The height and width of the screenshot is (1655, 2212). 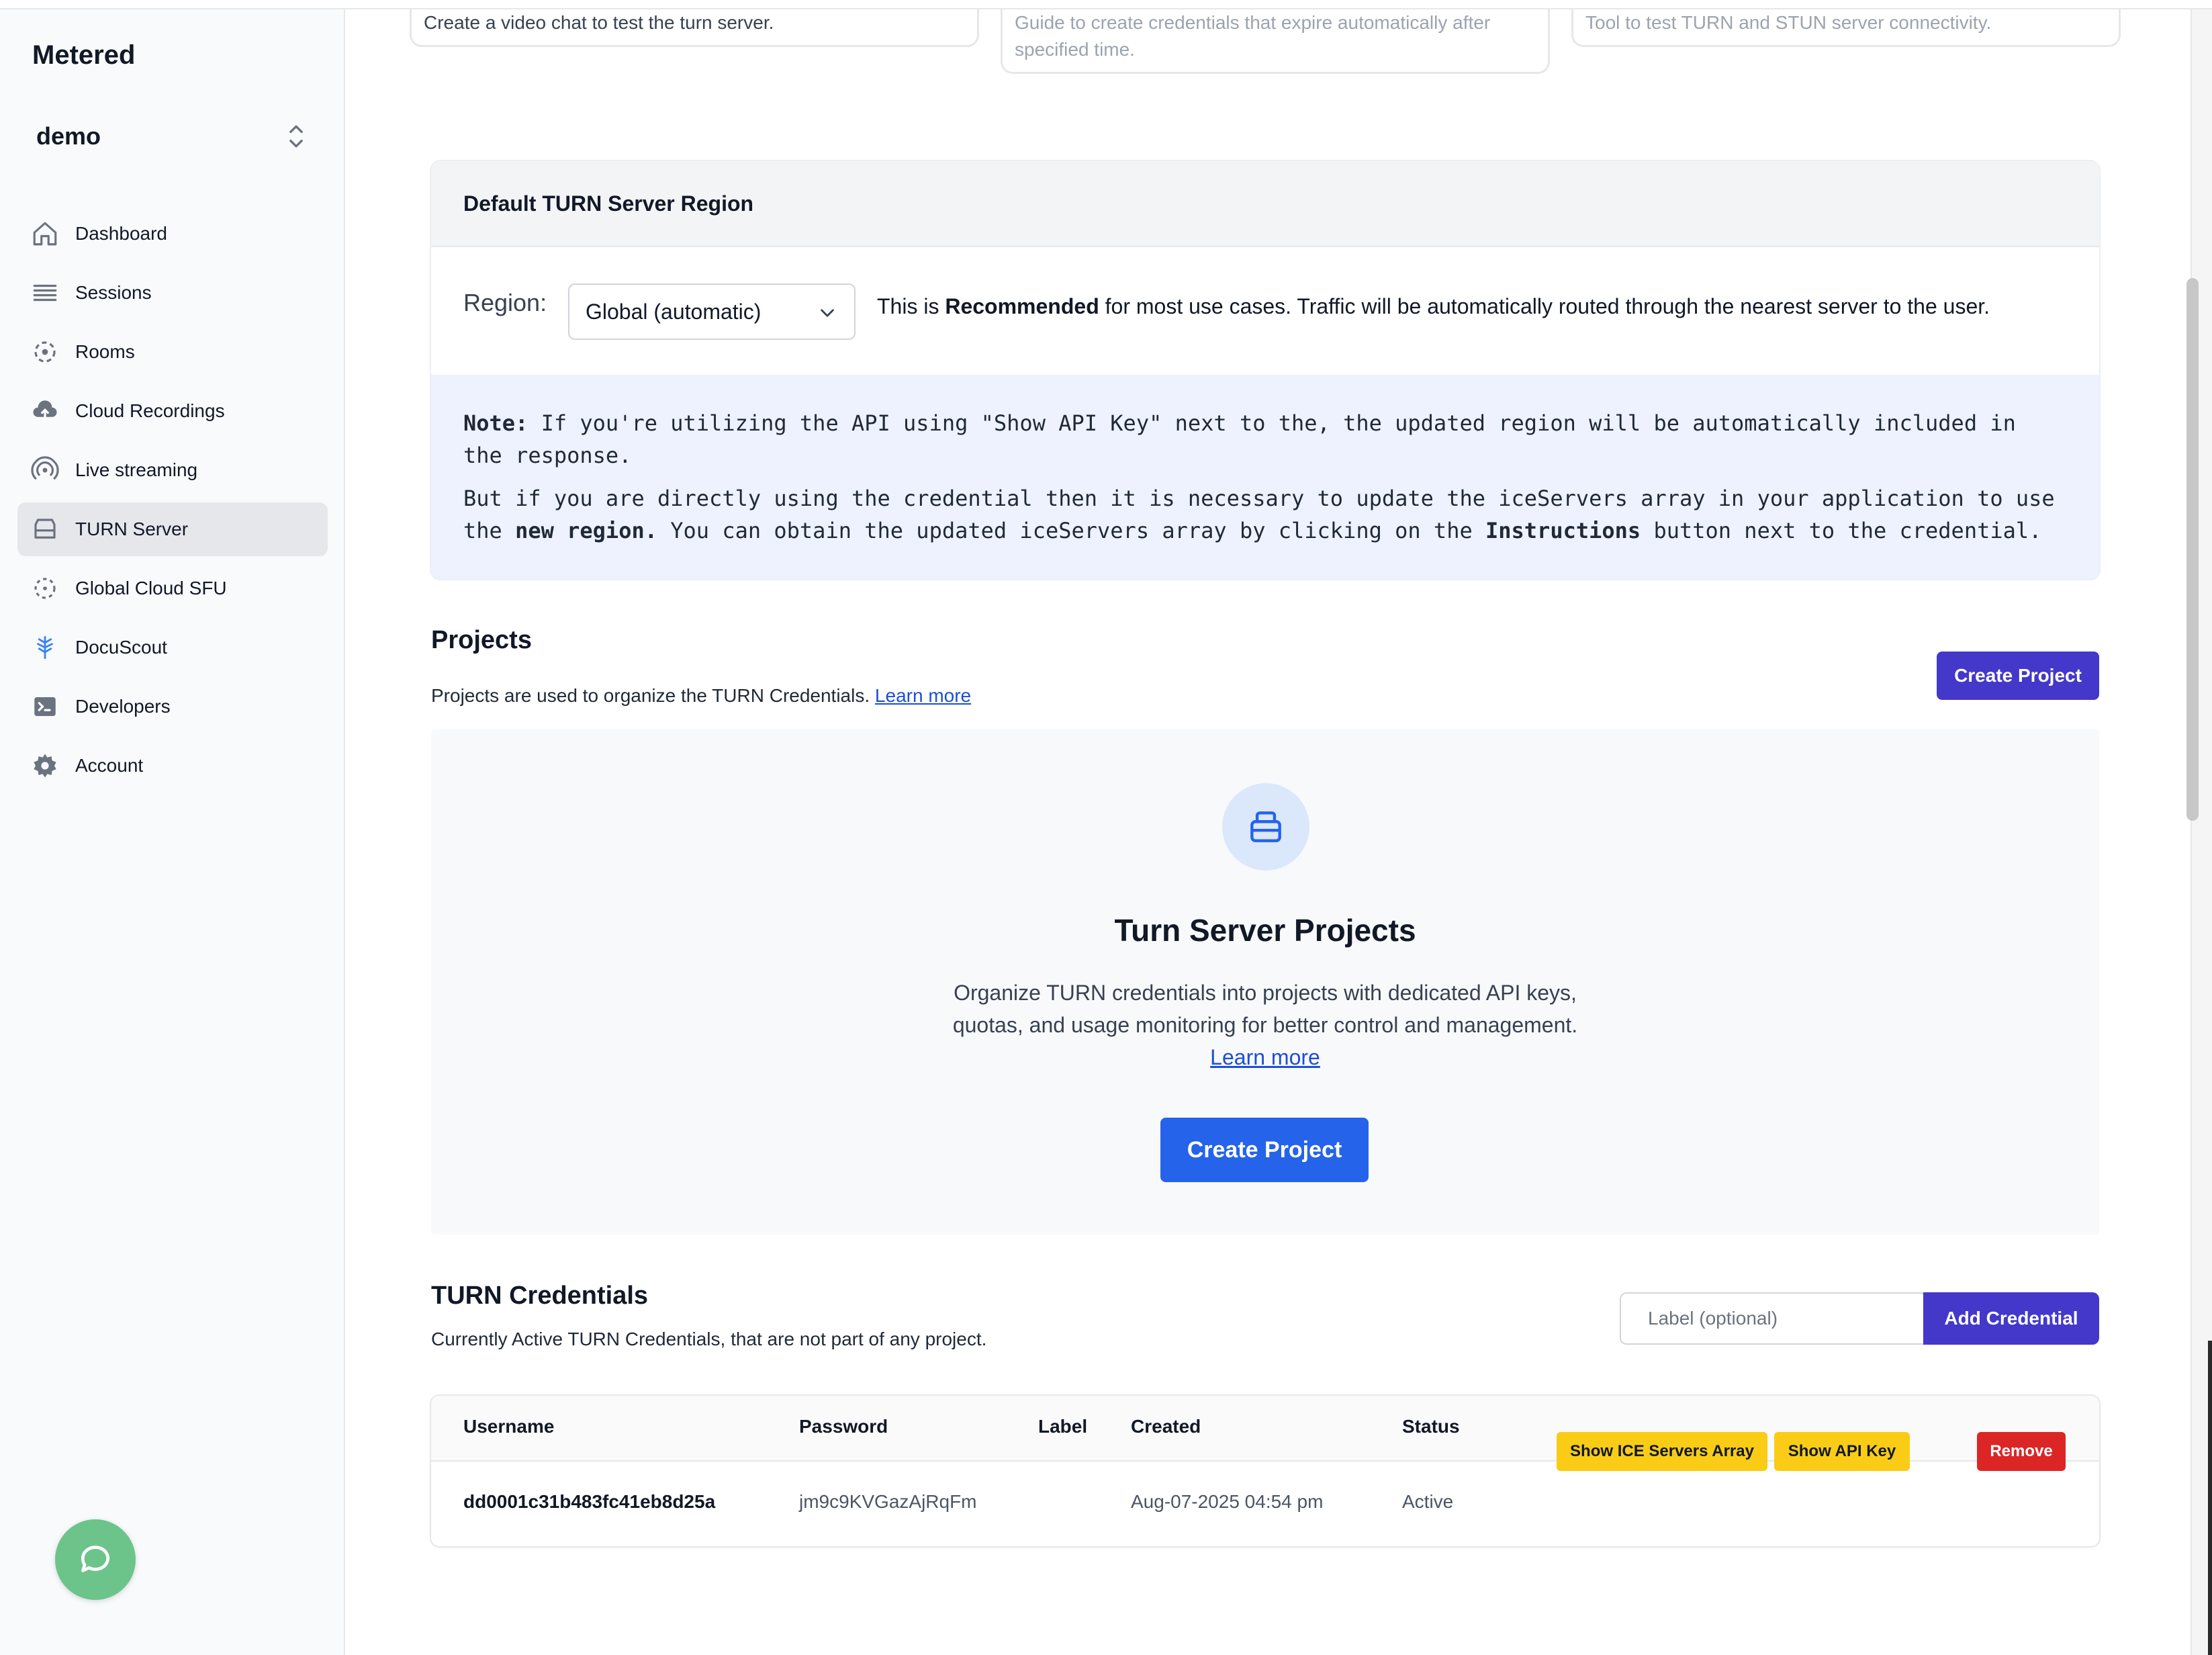 I want to click on column-header-status: Status, so click(x=1431, y=1426).